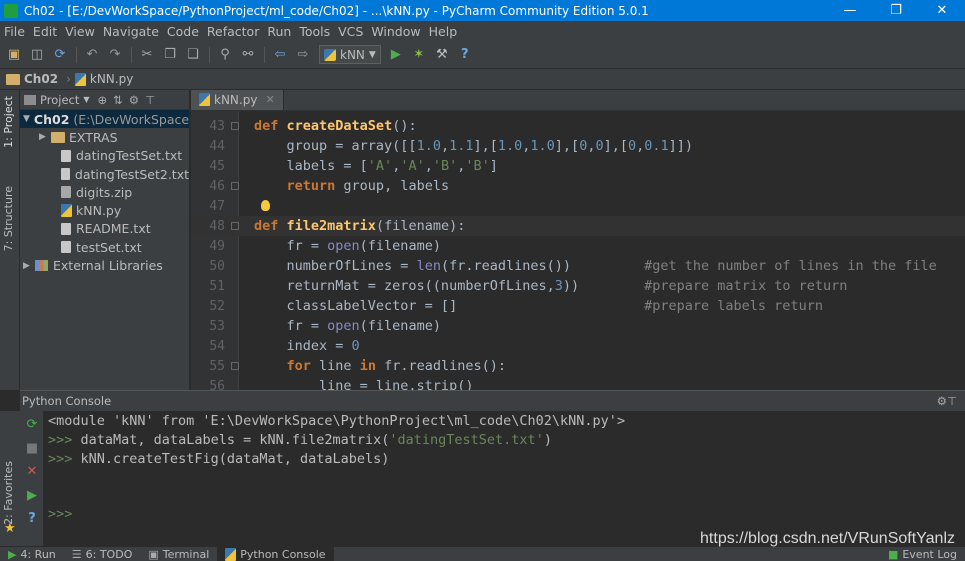 Image resolution: width=965 pixels, height=561 pixels. Describe the element at coordinates (32, 495) in the screenshot. I see `execute-icon: ▶` at that location.